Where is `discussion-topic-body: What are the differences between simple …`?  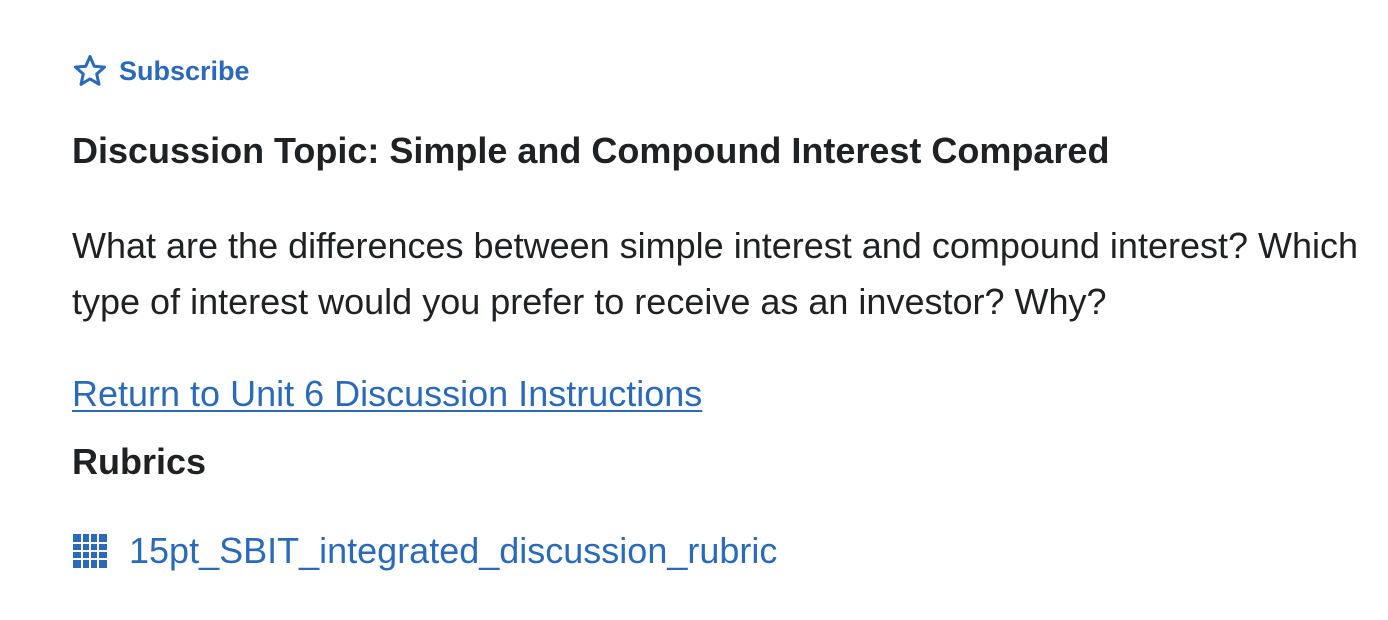 discussion-topic-body: What are the differences between simple … is located at coordinates (715, 273).